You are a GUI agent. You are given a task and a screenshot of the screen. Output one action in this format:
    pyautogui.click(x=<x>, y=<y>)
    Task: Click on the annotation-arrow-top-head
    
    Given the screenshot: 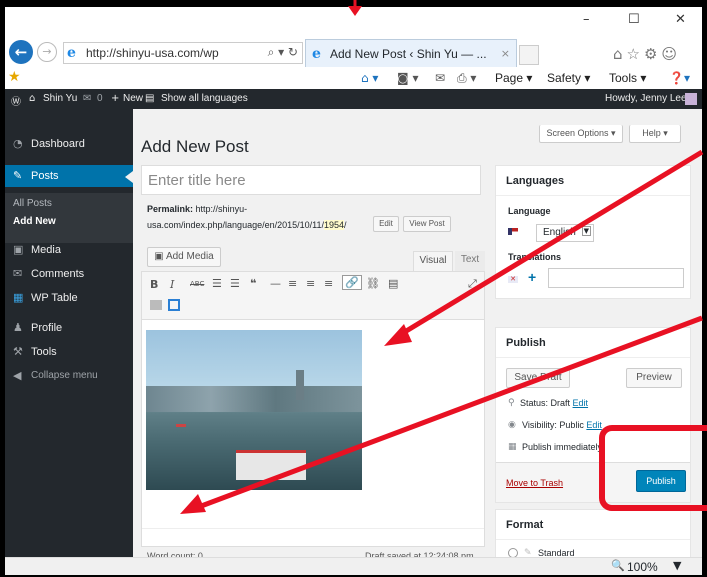 What is the action you would take?
    pyautogui.click(x=355, y=11)
    